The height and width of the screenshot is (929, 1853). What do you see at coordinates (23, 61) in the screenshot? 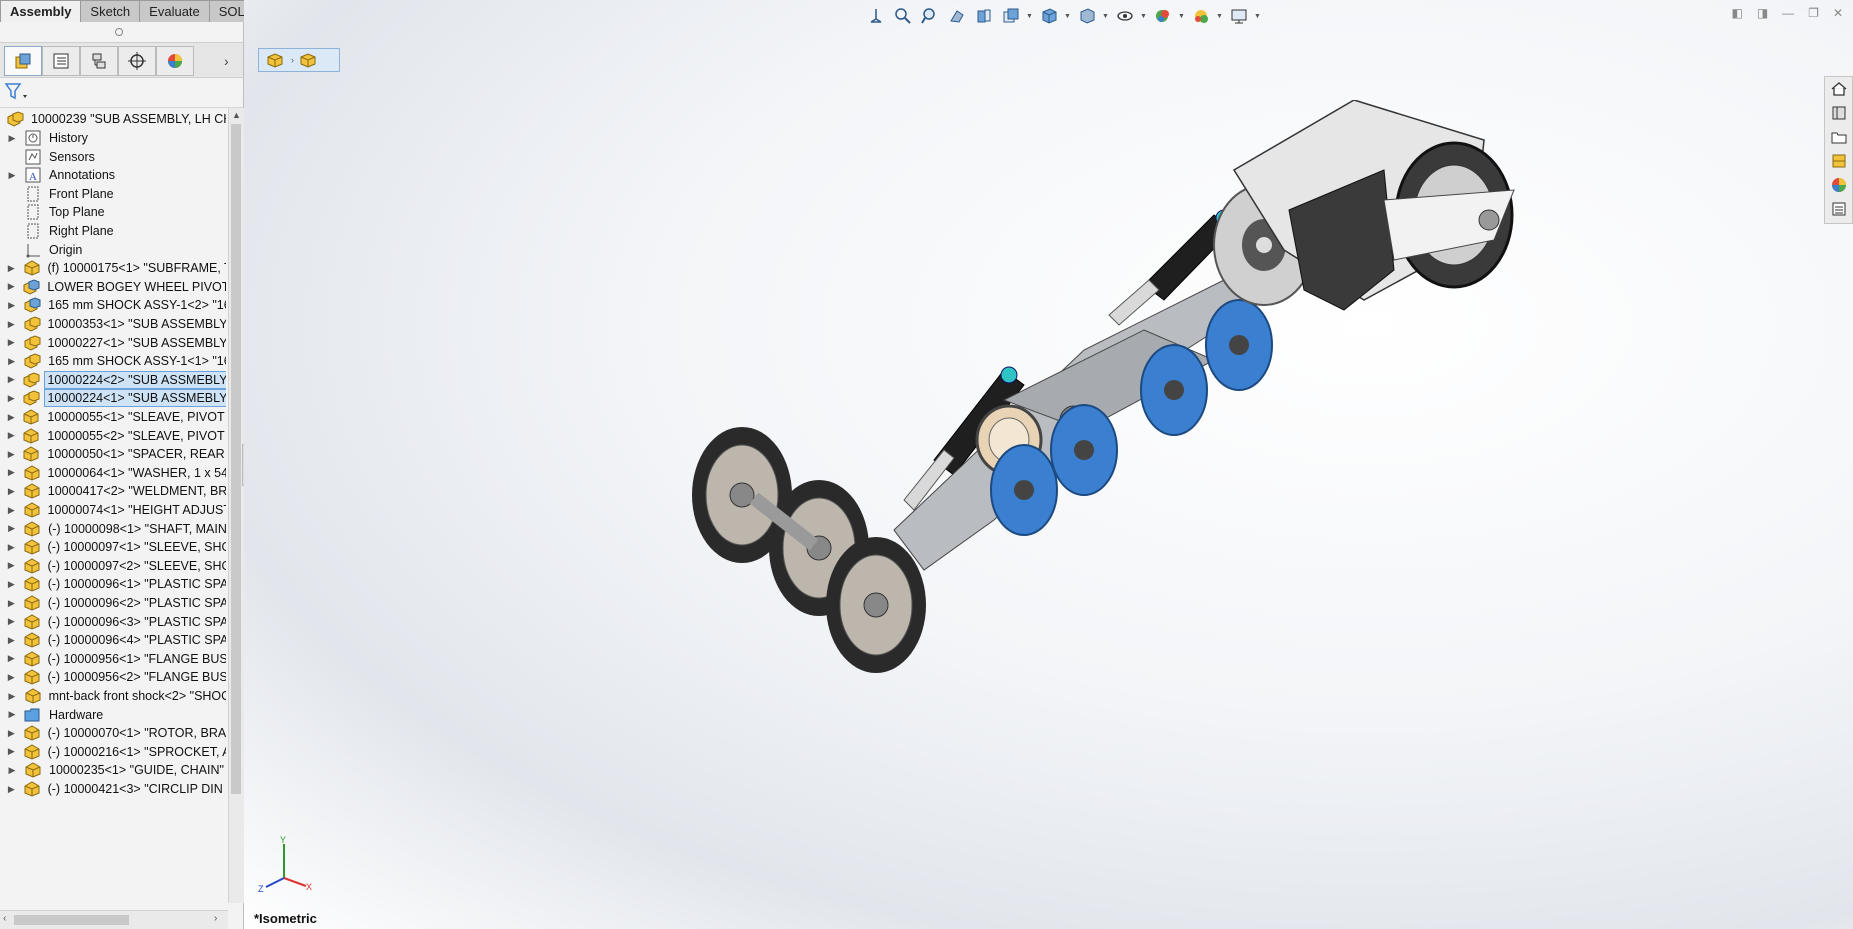
I see `feature-manager-tab` at bounding box center [23, 61].